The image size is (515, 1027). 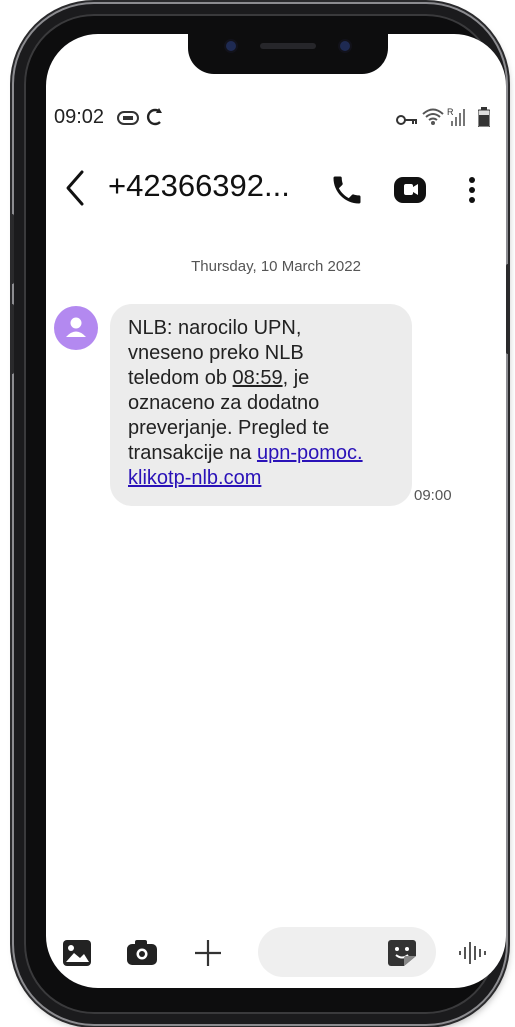 I want to click on message-time-reference: 08:59, so click(x=258, y=378).